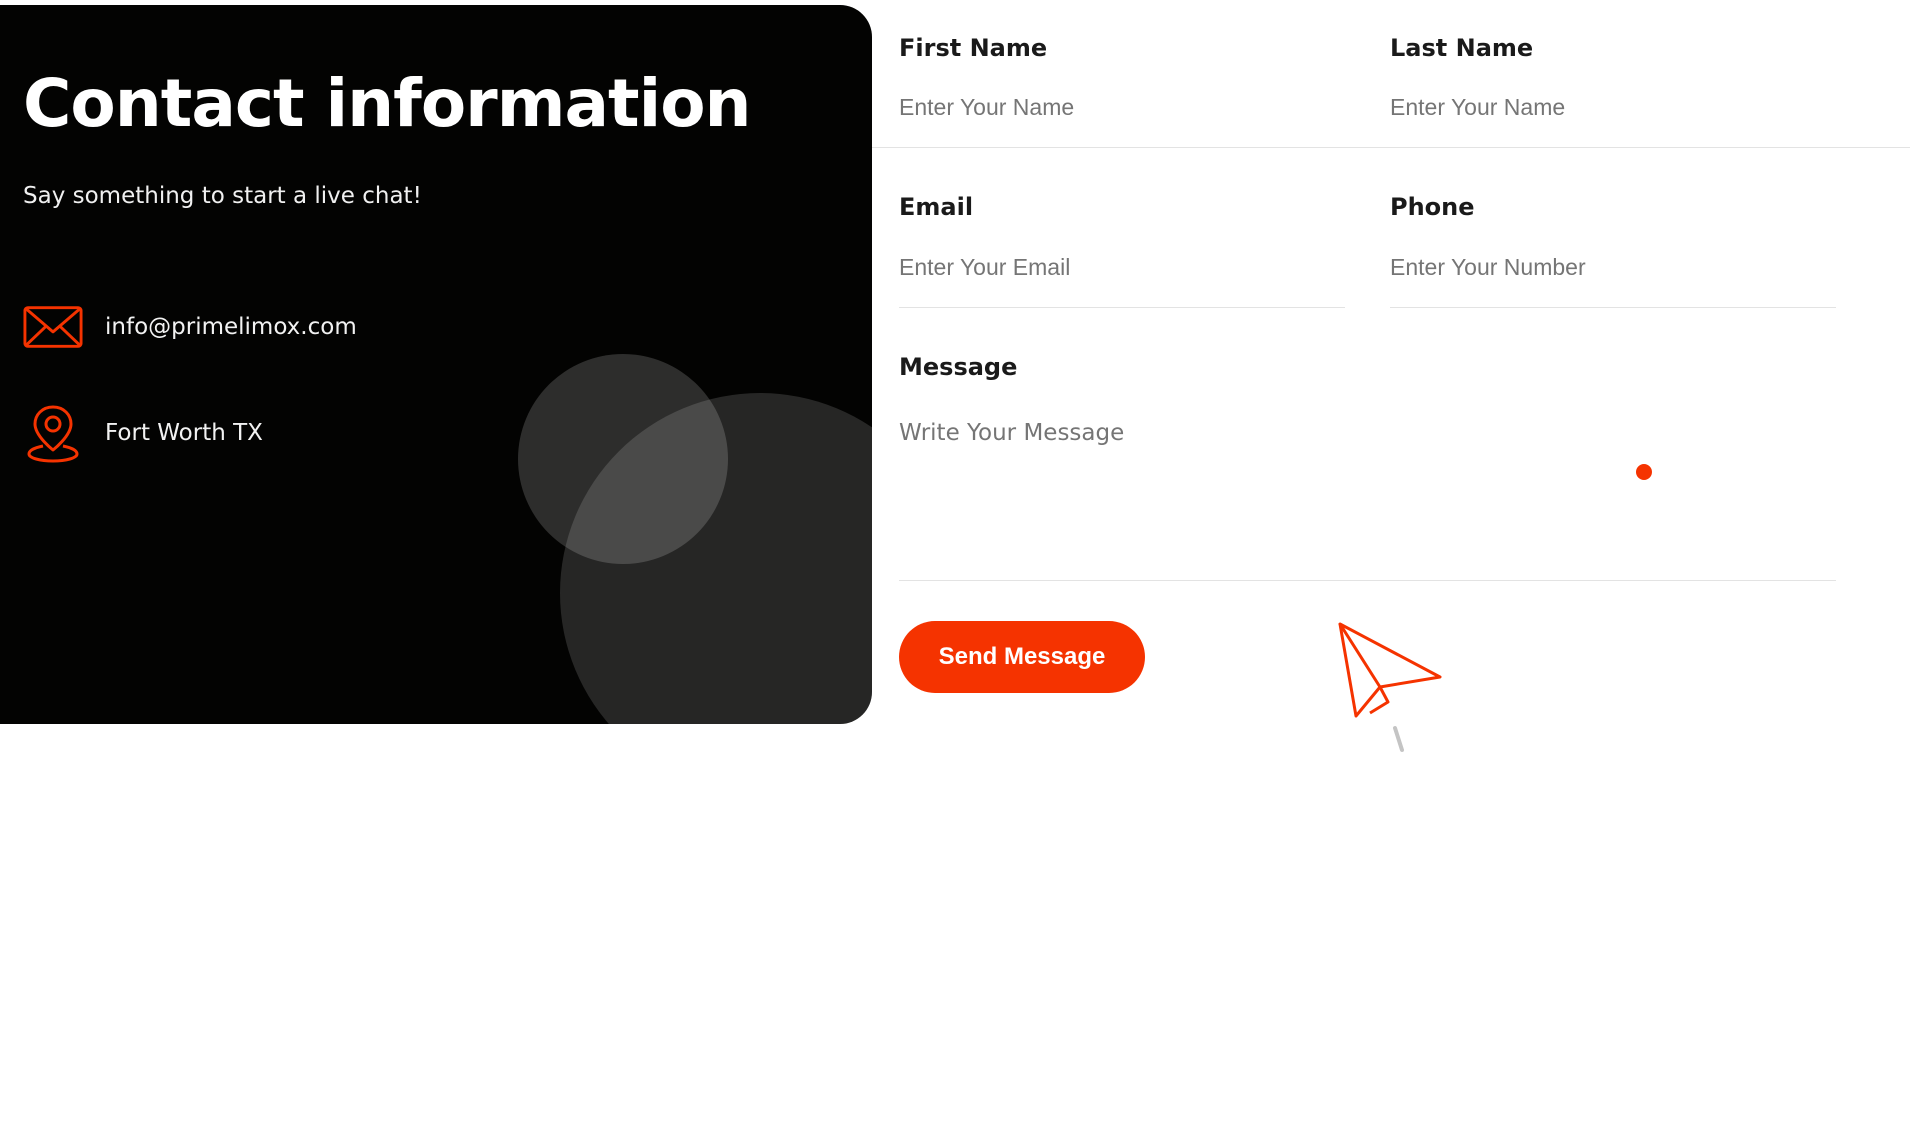 This screenshot has width=1910, height=1140. What do you see at coordinates (184, 433) in the screenshot?
I see `contact-location-text: Fort Worth TX` at bounding box center [184, 433].